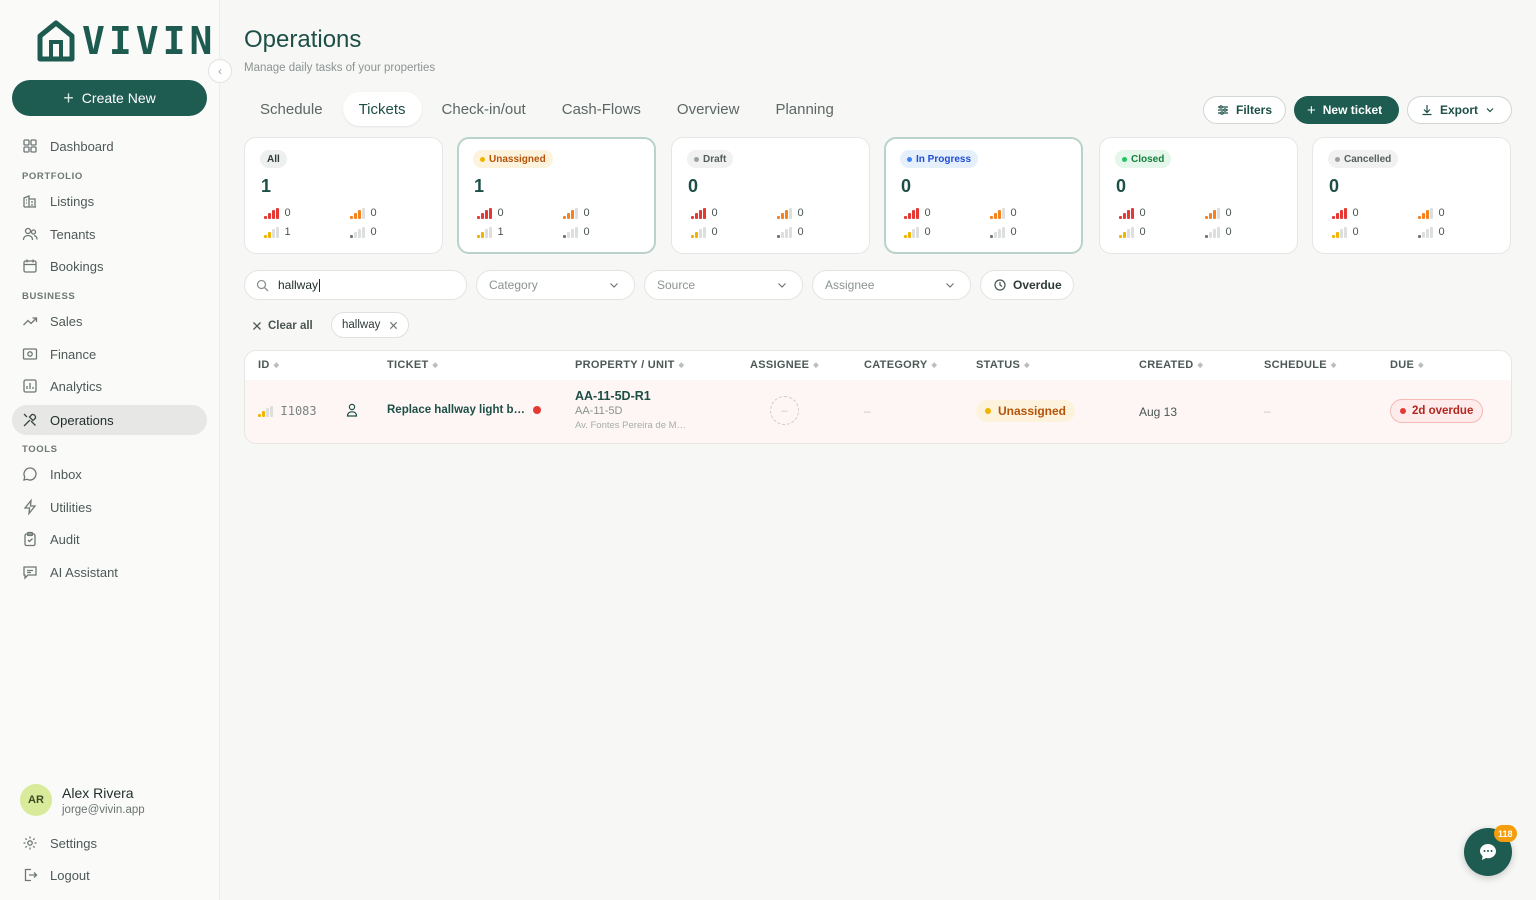 The width and height of the screenshot is (1536, 900). I want to click on tab-cash-flows: Cash-Flows, so click(601, 109).